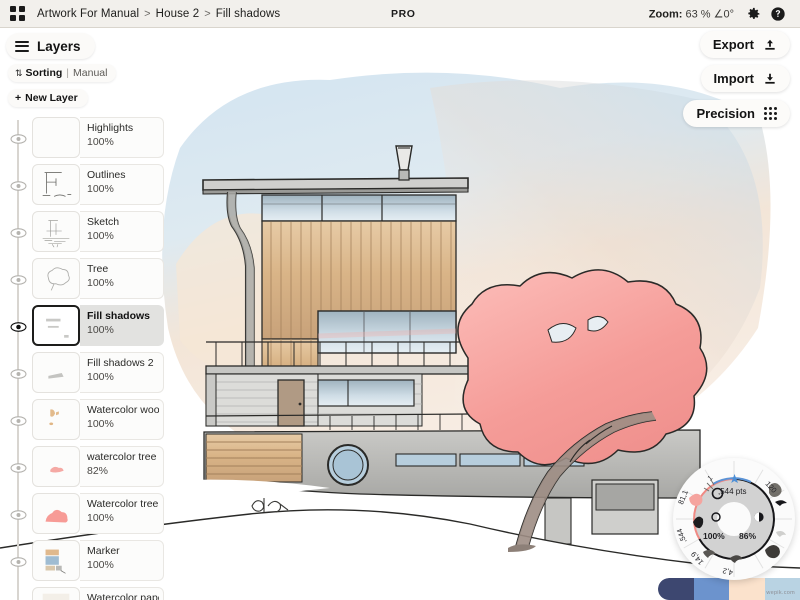  I want to click on layer-card: Tree 100%, so click(98, 278).